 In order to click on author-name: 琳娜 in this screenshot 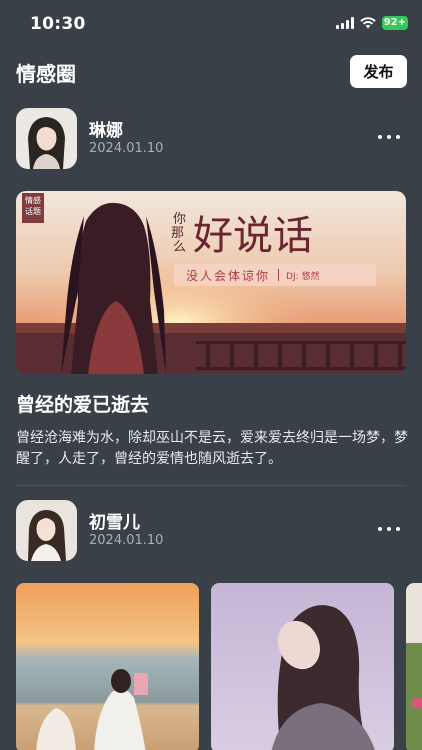, I will do `click(106, 131)`.